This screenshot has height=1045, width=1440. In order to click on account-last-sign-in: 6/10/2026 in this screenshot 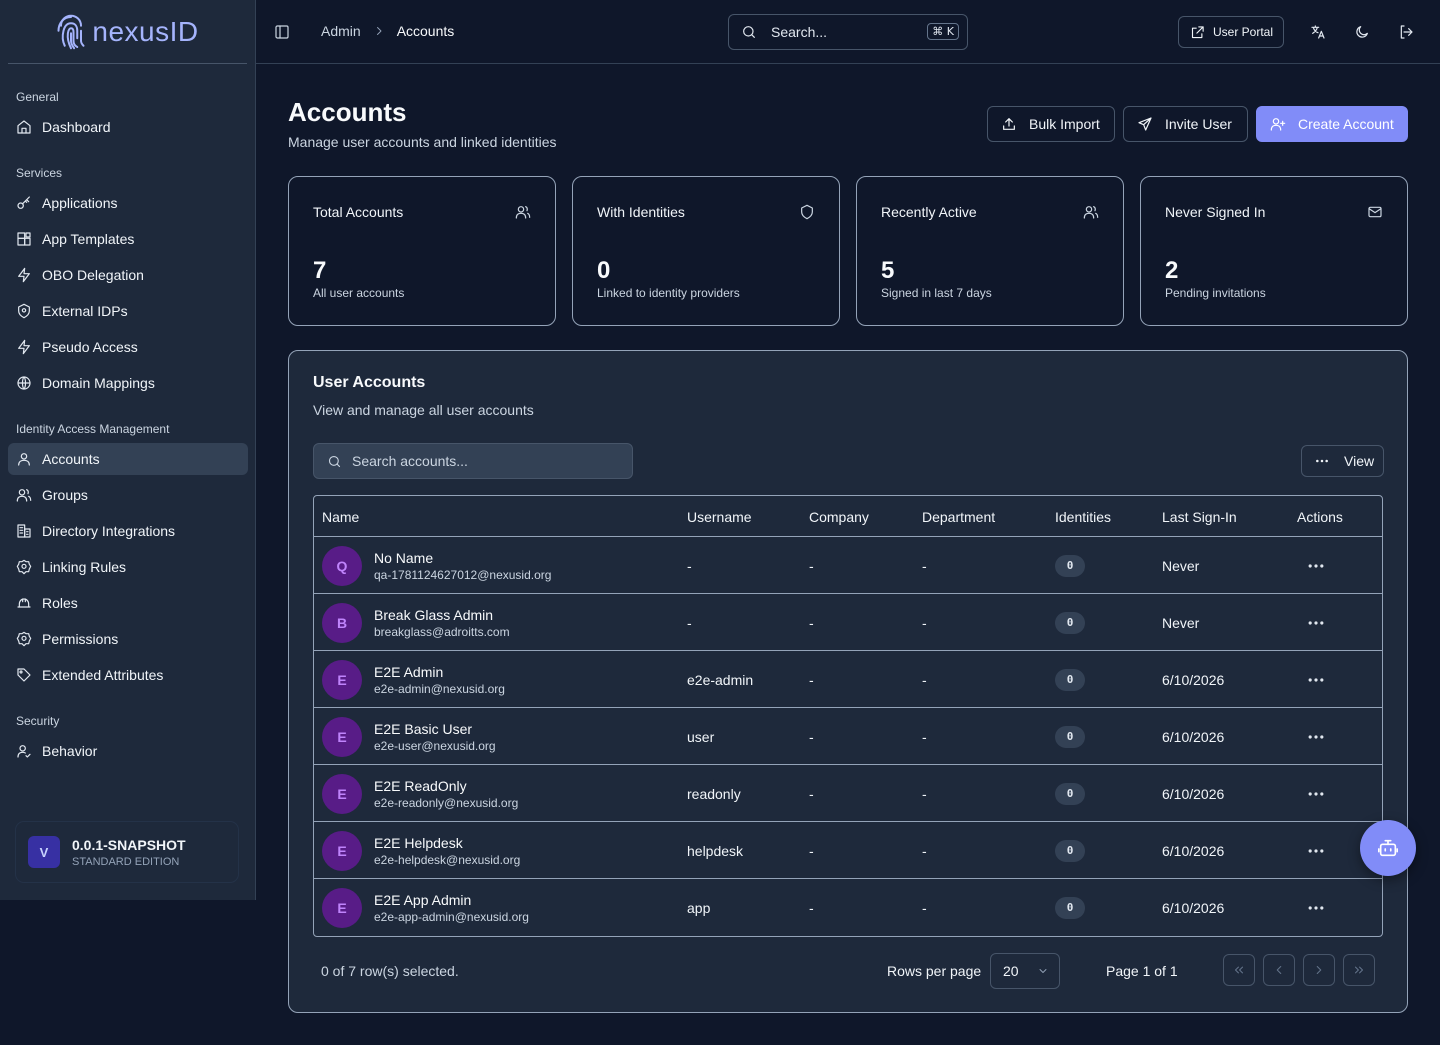, I will do `click(1193, 907)`.